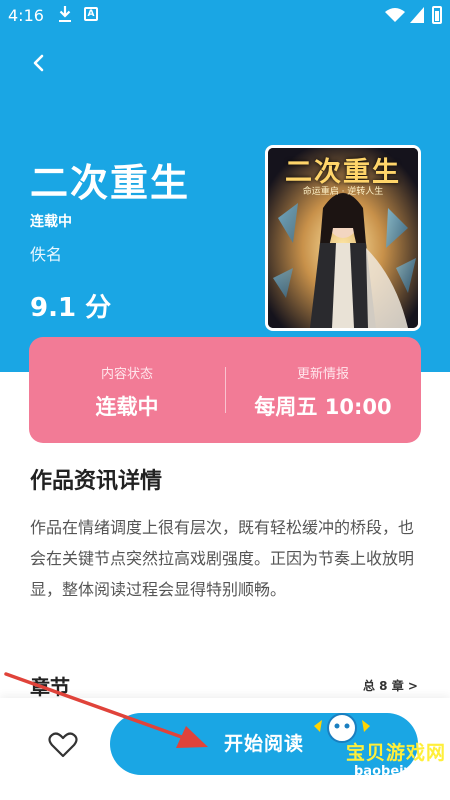 The height and width of the screenshot is (800, 450). I want to click on update-info-value: 每周五 10:00, so click(323, 407).